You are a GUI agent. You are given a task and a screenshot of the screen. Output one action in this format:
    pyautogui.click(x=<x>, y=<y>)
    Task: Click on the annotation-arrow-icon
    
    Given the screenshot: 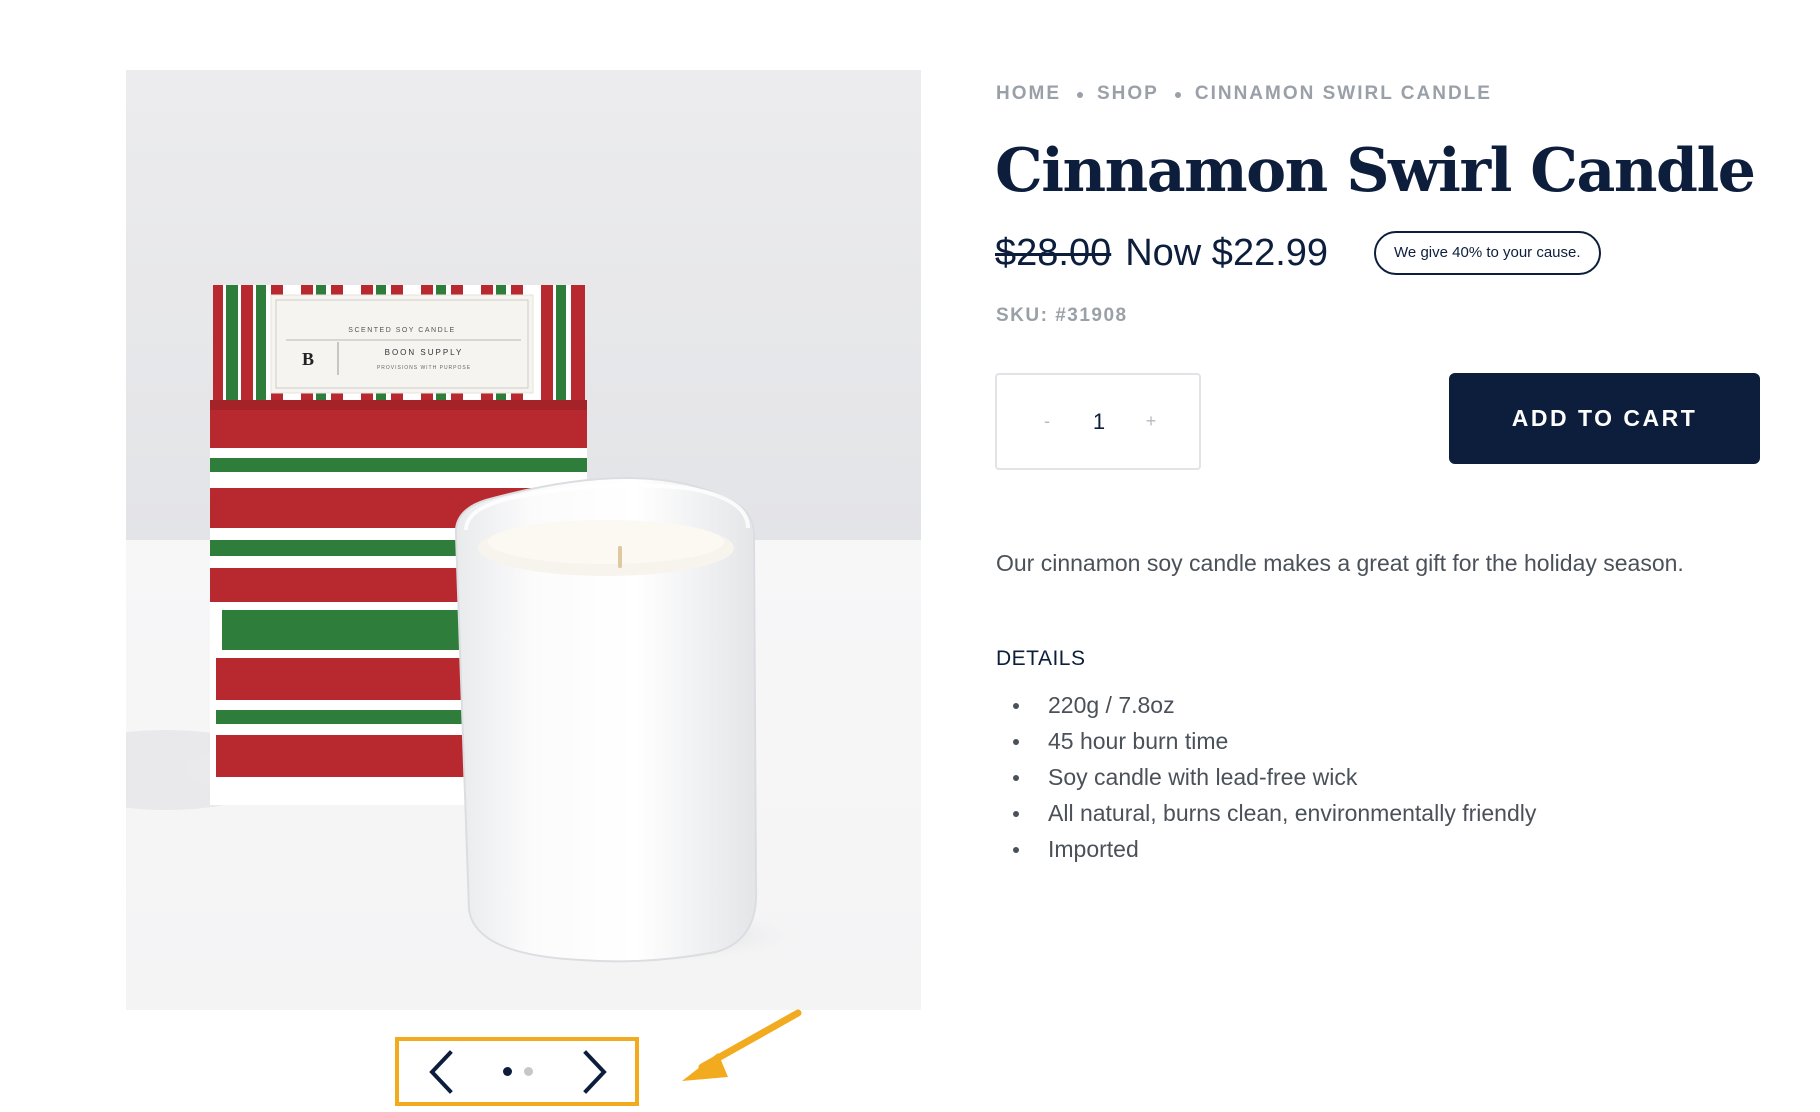 What is the action you would take?
    pyautogui.click(x=742, y=1045)
    